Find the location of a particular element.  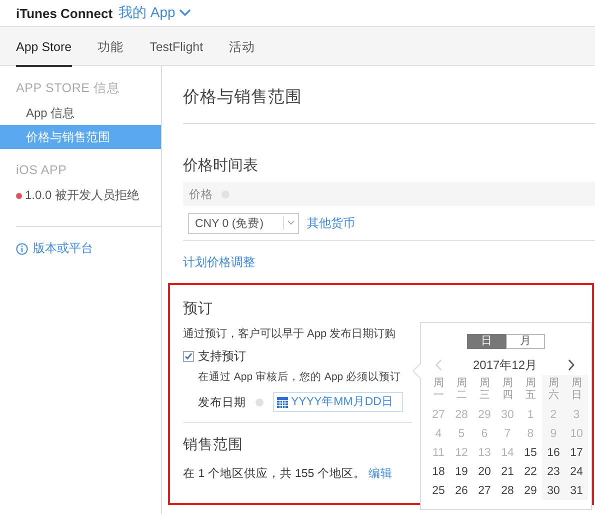

sidebar-heading: APP STORE 信息 is located at coordinates (68, 88).